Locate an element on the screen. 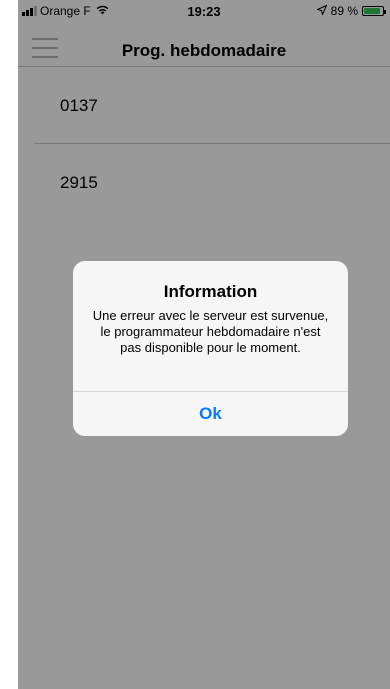 The image size is (390, 689). ok-button: Ok is located at coordinates (210, 414).